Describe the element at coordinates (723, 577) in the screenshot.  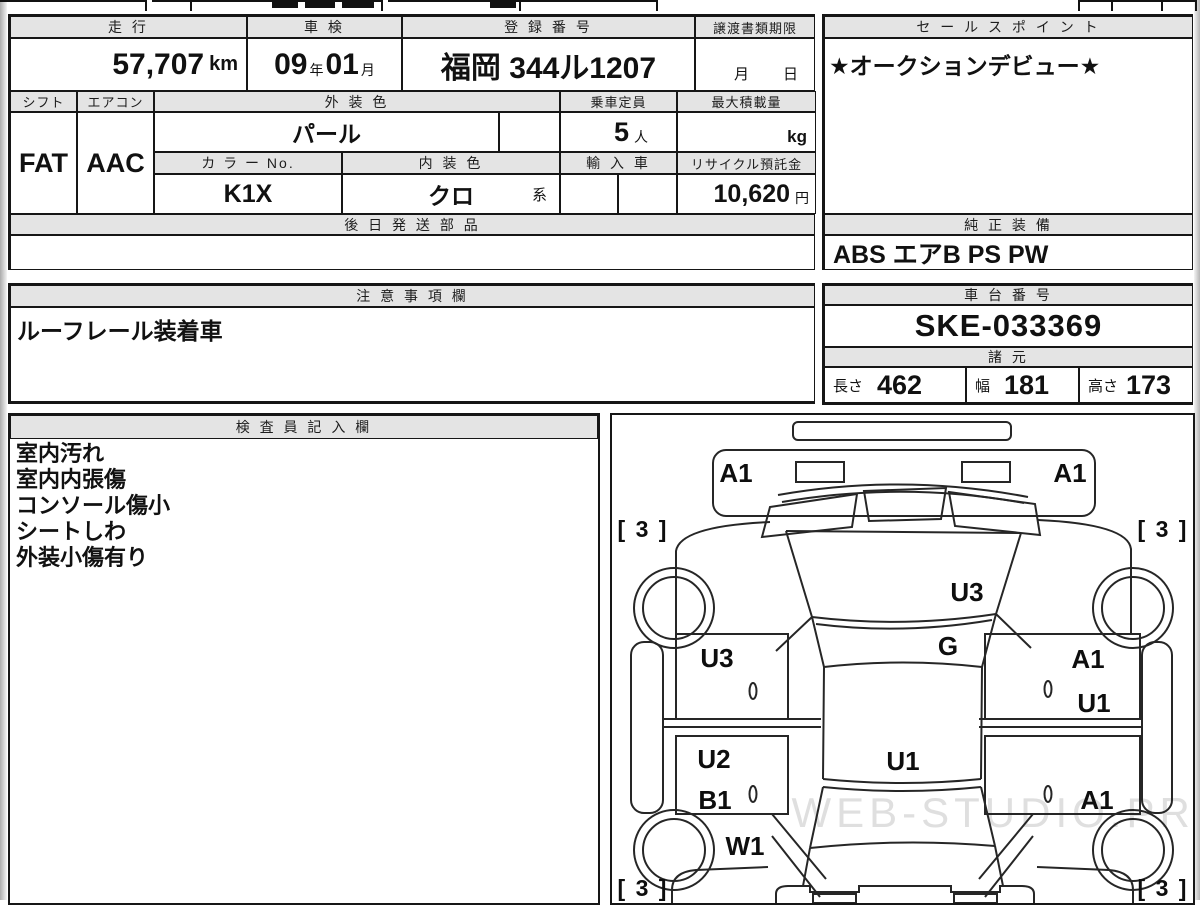
I see `front-fender-left-shape` at that location.